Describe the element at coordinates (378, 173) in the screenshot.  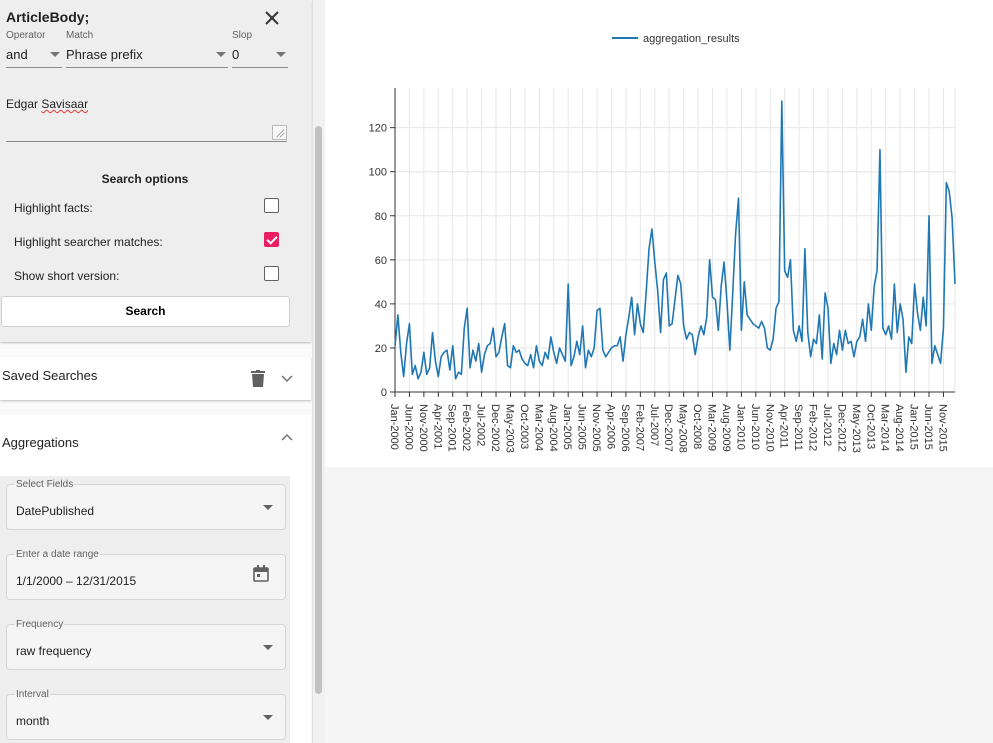
I see `y-tick-label: 100` at that location.